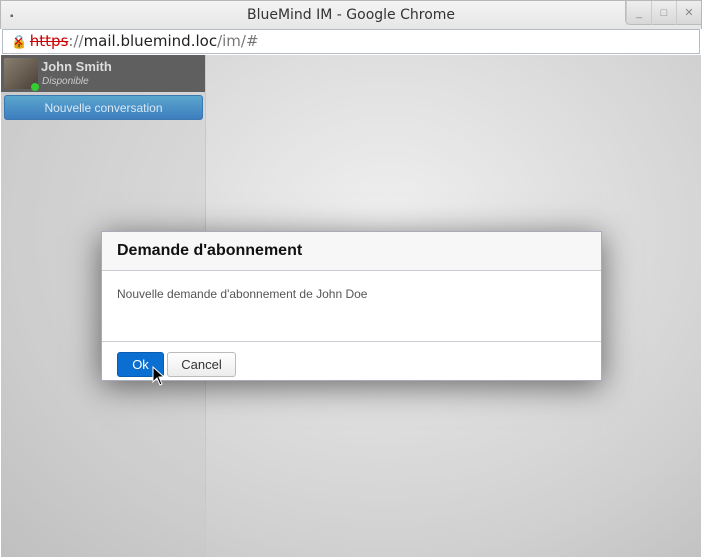  Describe the element at coordinates (638, 13) in the screenshot. I see `minimize-button: _` at that location.